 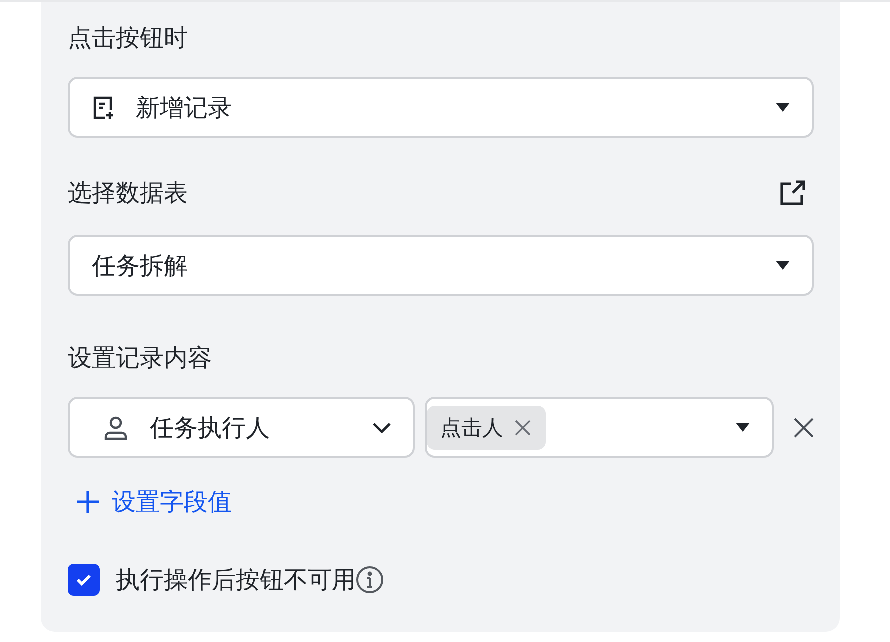 I want to click on tag-label: 点击人, so click(x=472, y=428).